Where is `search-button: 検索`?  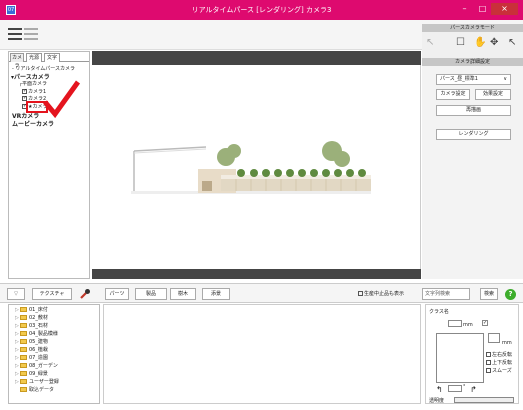 search-button: 検索 is located at coordinates (489, 294).